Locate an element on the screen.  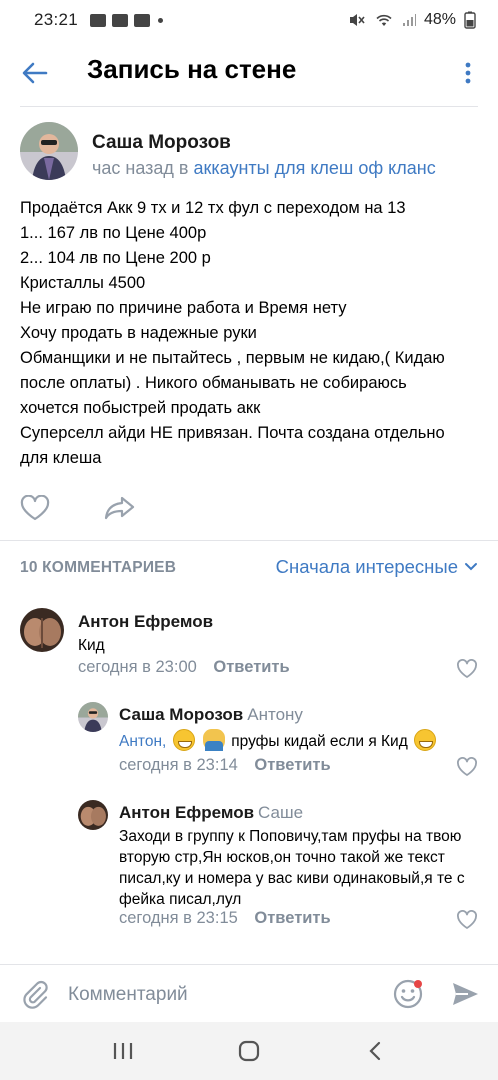
post-line: Не играю по причине работа и Время нету is located at coordinates (183, 308).